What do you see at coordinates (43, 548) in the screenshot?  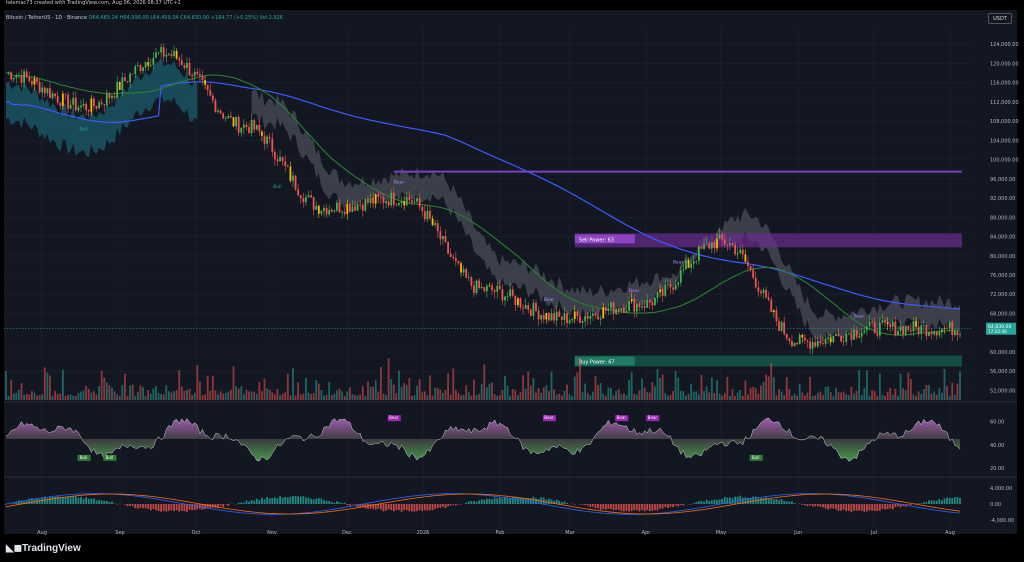 I see `tradingview-logo: ◣◼TradingView` at bounding box center [43, 548].